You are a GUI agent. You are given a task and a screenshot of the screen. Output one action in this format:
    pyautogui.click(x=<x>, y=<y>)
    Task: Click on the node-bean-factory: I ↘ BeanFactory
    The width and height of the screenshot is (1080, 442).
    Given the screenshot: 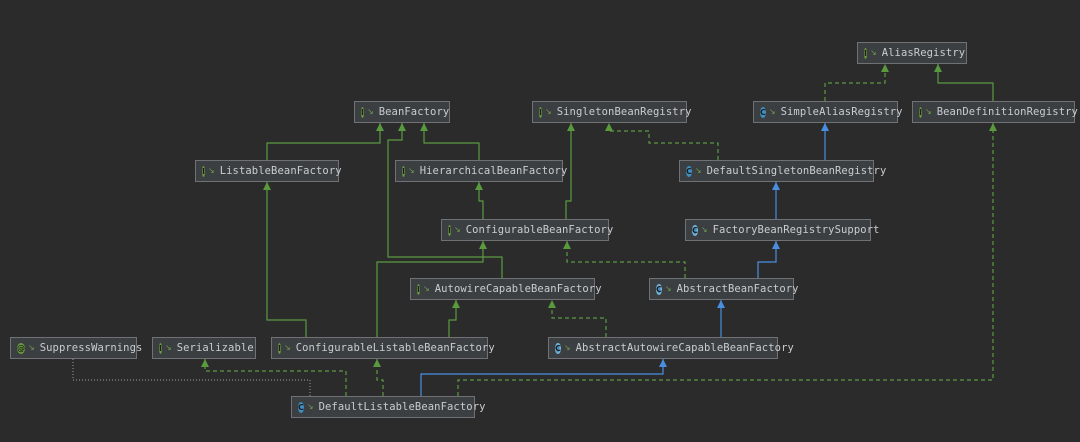 What is the action you would take?
    pyautogui.click(x=402, y=112)
    